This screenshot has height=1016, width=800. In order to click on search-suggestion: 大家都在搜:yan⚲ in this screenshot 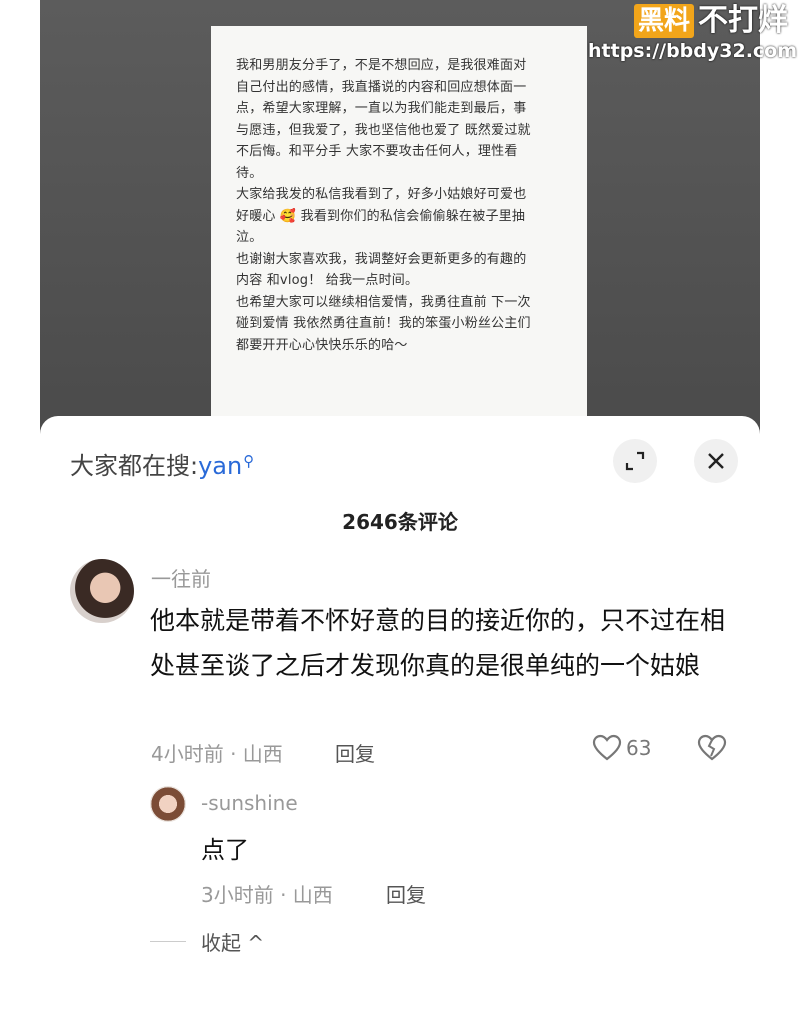, I will do `click(162, 463)`.